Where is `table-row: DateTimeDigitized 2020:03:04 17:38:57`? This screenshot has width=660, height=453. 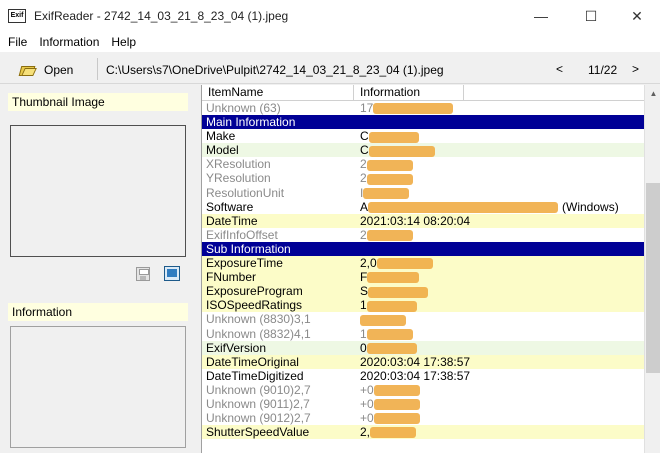
table-row: DateTimeDigitized 2020:03:04 17:38:57 is located at coordinates (423, 375).